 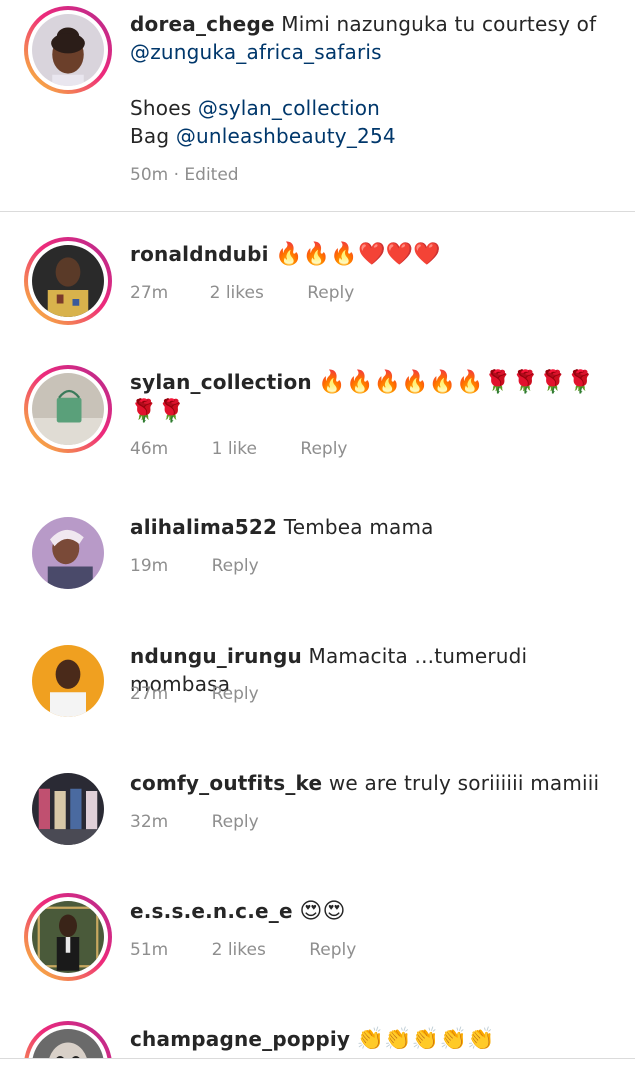 I want to click on comment-body: we are truly soriiiiii mamiii, so click(x=464, y=783).